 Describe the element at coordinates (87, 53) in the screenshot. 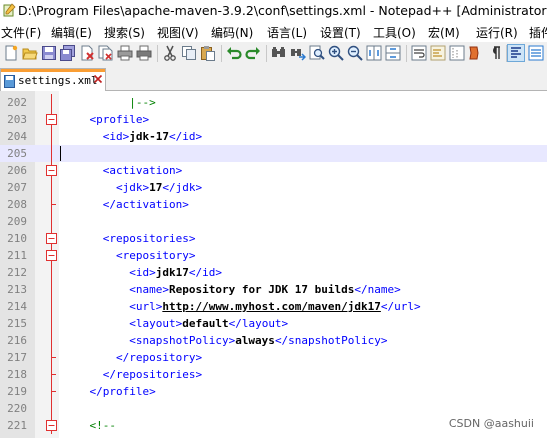

I see `close-file-icon` at that location.